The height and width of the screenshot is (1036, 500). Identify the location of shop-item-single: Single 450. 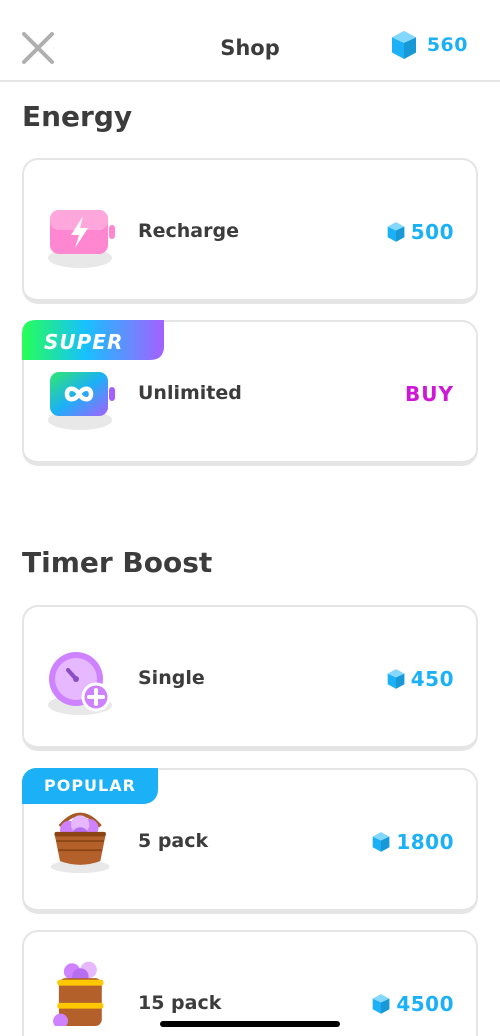
(250, 678).